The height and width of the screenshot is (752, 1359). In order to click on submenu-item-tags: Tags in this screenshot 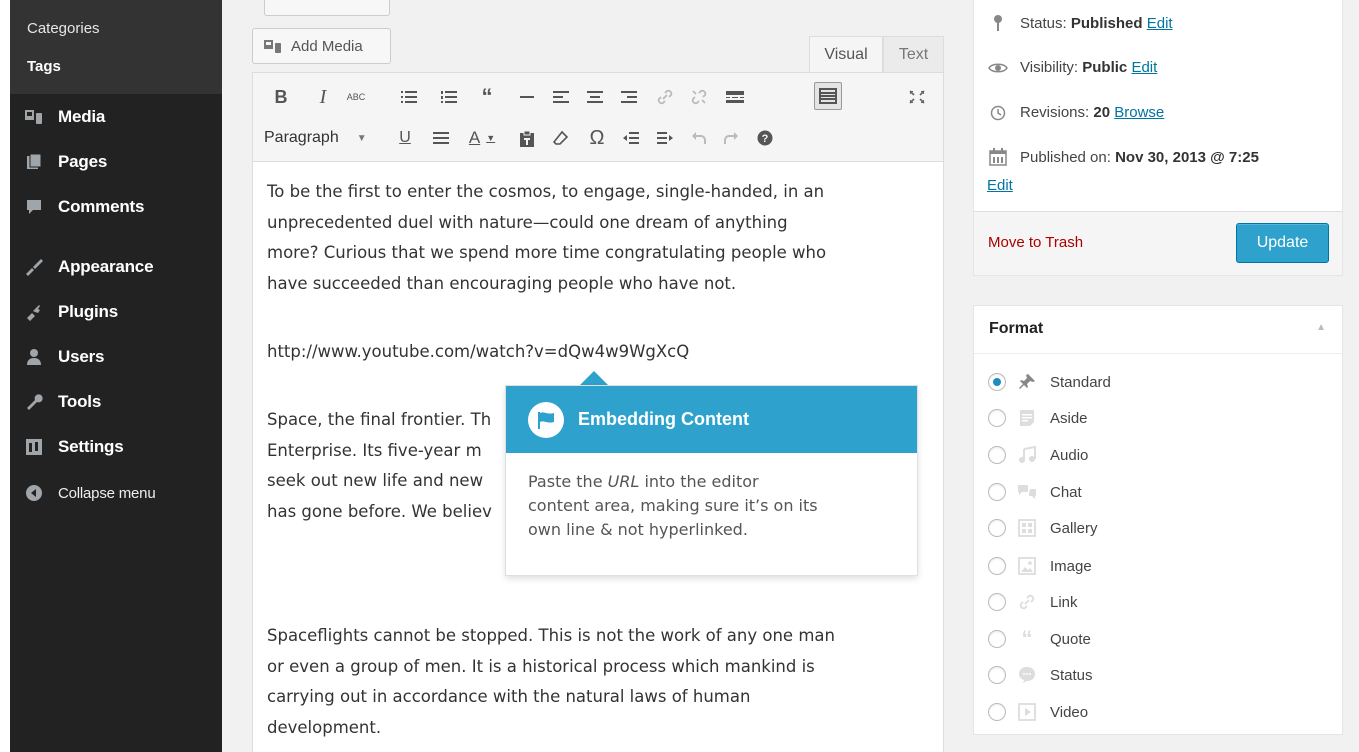, I will do `click(44, 66)`.